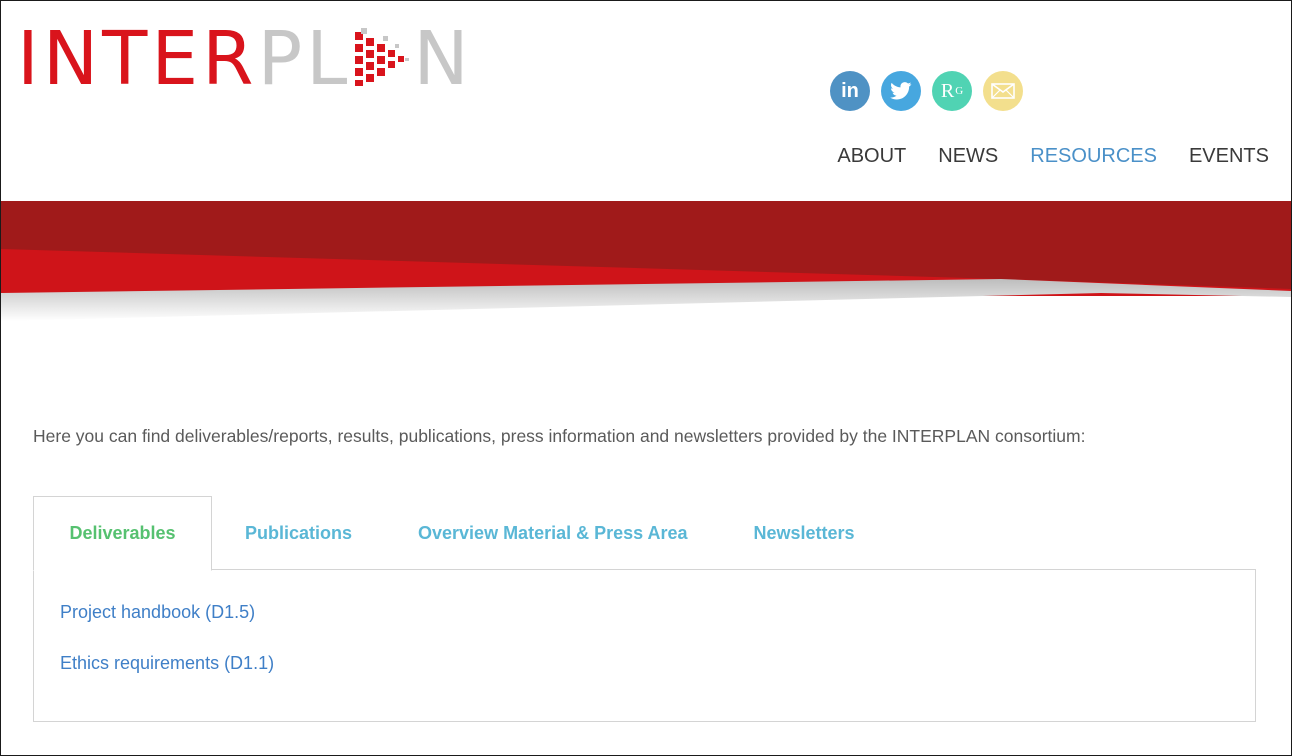  I want to click on tab-overview-press: Overview Material & Press Area, so click(552, 533).